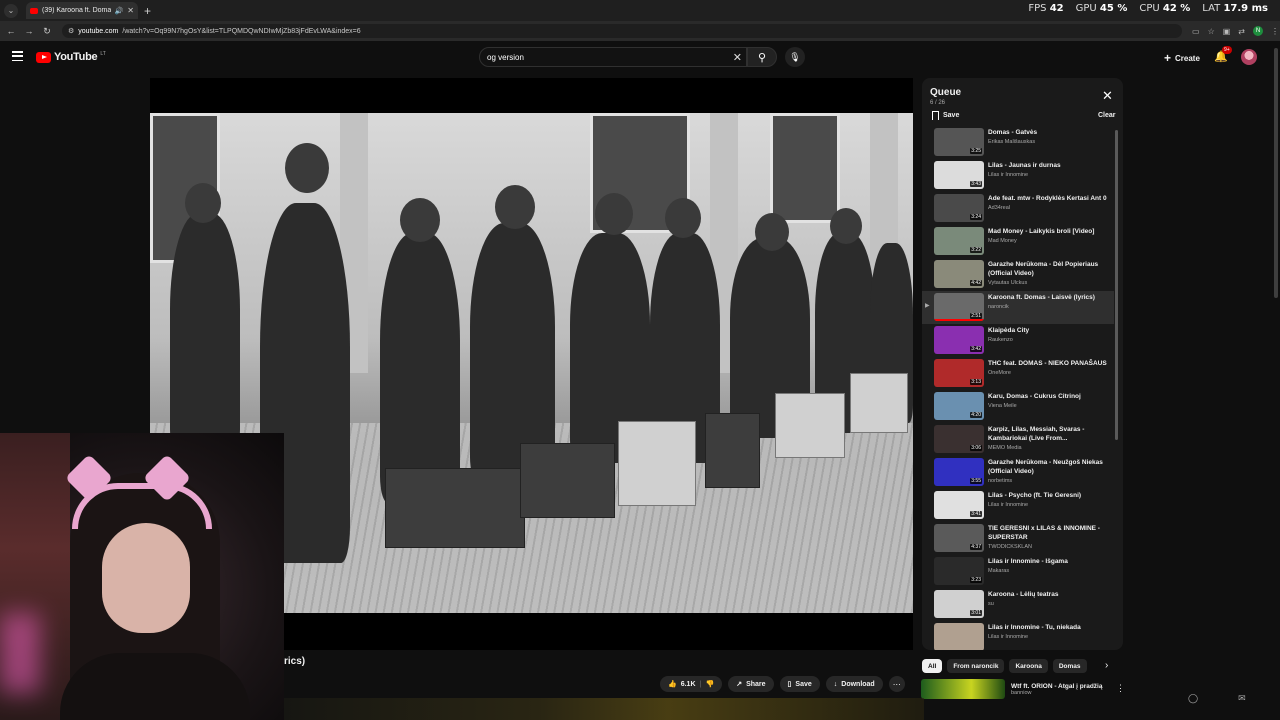 The height and width of the screenshot is (720, 1280). What do you see at coordinates (854, 684) in the screenshot?
I see `download-button: ↓ Download` at bounding box center [854, 684].